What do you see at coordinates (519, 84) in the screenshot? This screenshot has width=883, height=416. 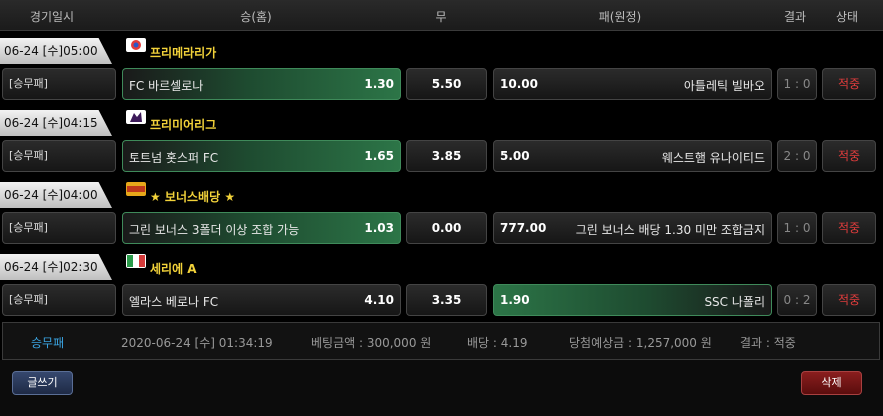 I see `away-odds: 10.00` at bounding box center [519, 84].